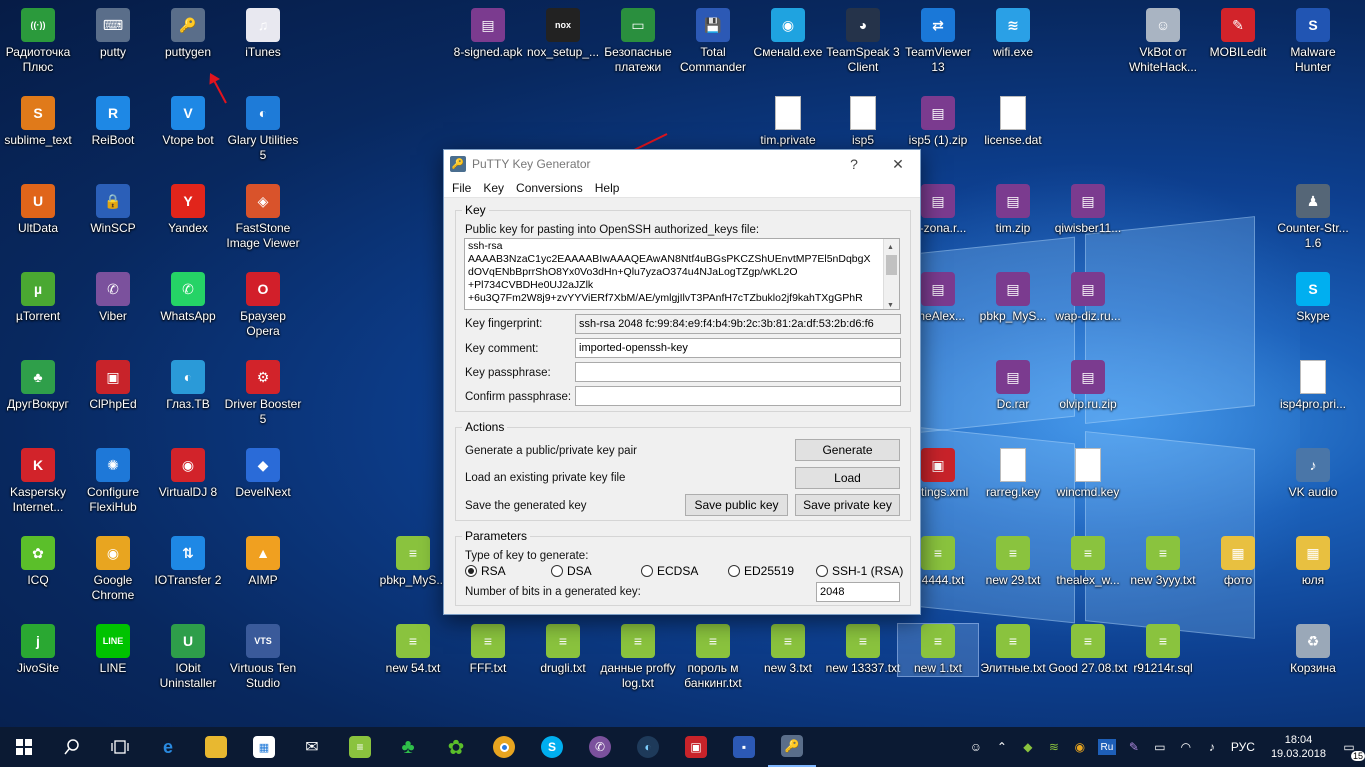 This screenshot has width=1365, height=767. I want to click on taskbar-store: ▦, so click(264, 747).